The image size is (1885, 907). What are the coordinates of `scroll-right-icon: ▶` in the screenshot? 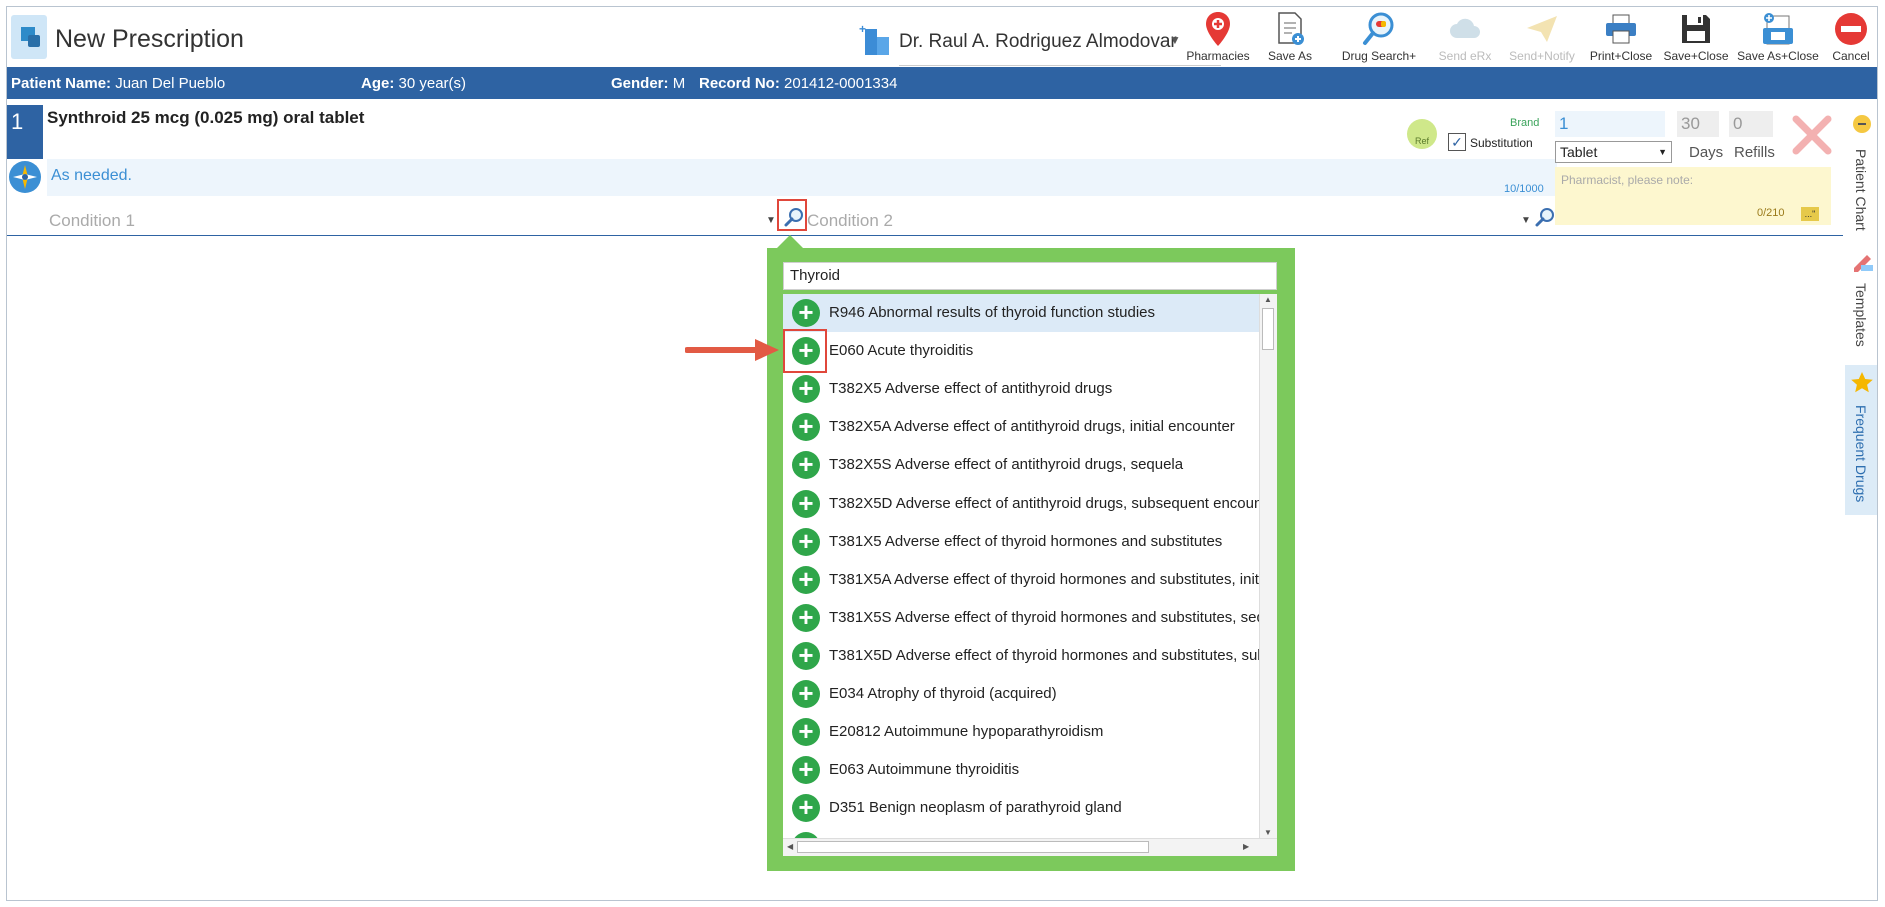 It's located at (1246, 846).